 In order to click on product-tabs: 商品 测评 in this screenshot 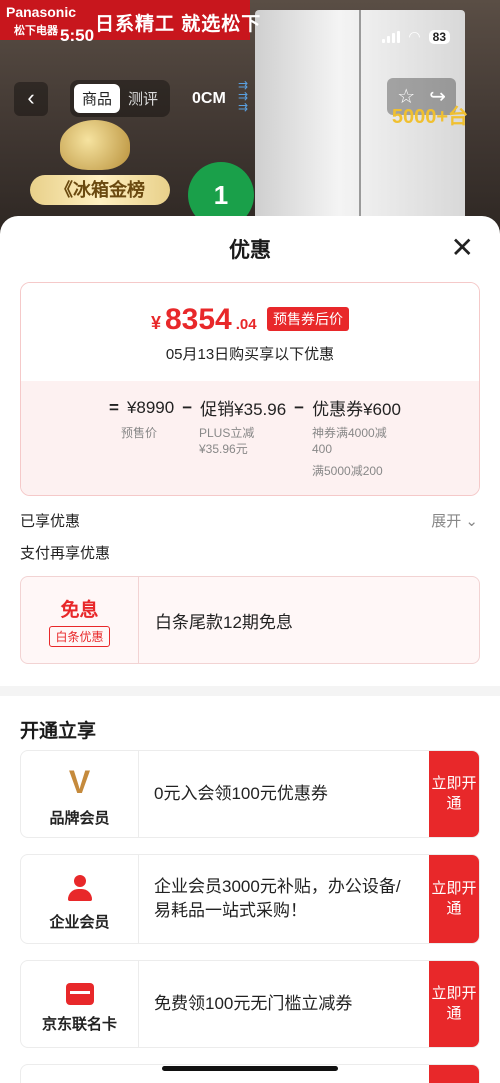, I will do `click(120, 98)`.